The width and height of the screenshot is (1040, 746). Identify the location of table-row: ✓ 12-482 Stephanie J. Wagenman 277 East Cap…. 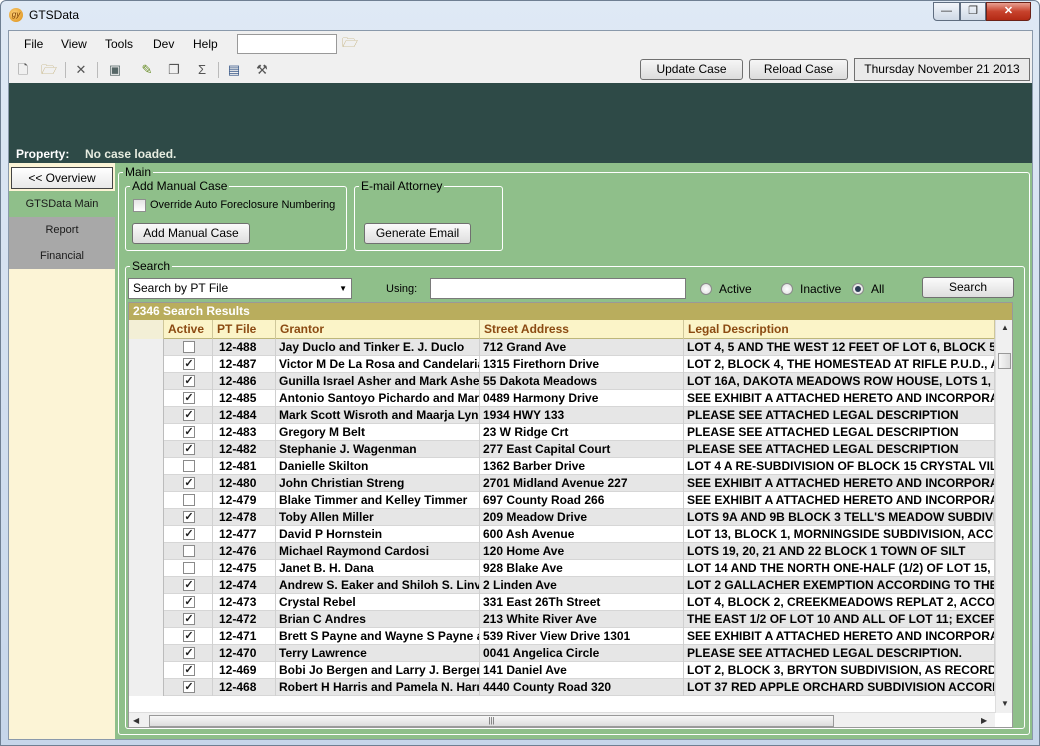
(562, 449).